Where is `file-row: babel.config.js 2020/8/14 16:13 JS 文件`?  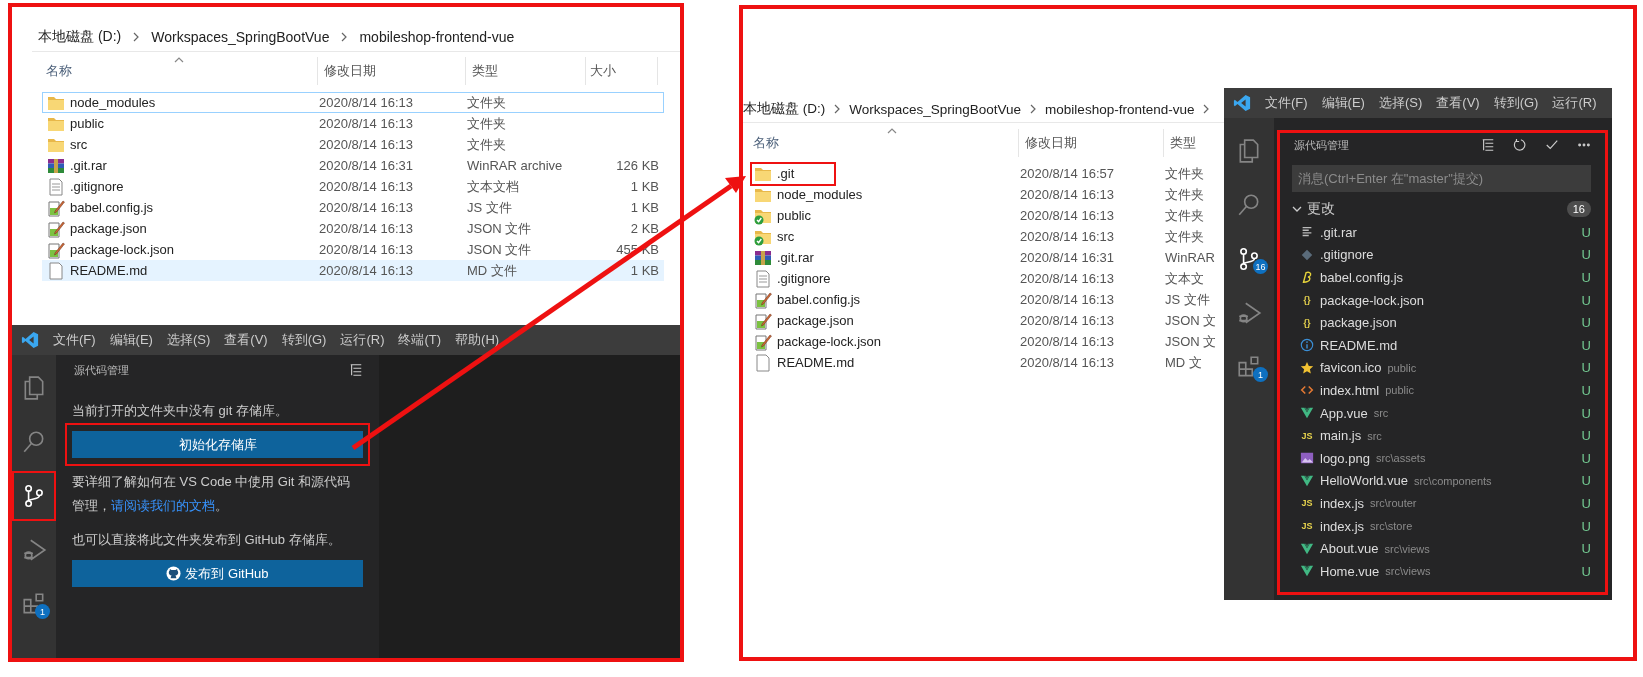
file-row: babel.config.js 2020/8/14 16:13 JS 文件 is located at coordinates (986, 299).